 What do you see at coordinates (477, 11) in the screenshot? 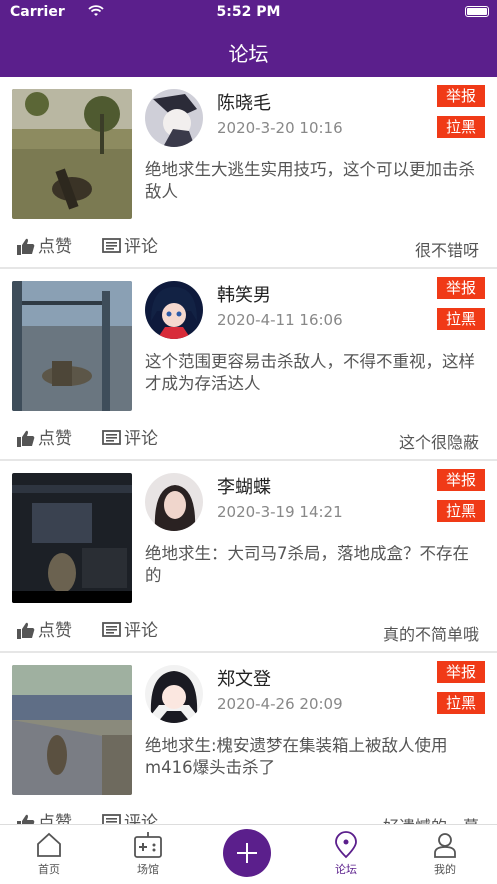
I see `battery-icon` at bounding box center [477, 11].